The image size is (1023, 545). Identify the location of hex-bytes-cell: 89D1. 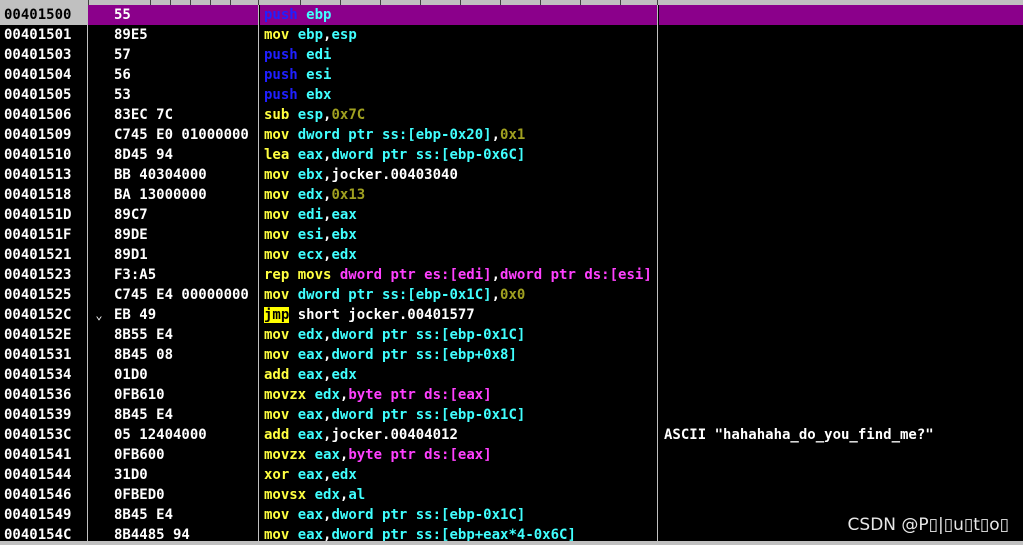
(173, 255).